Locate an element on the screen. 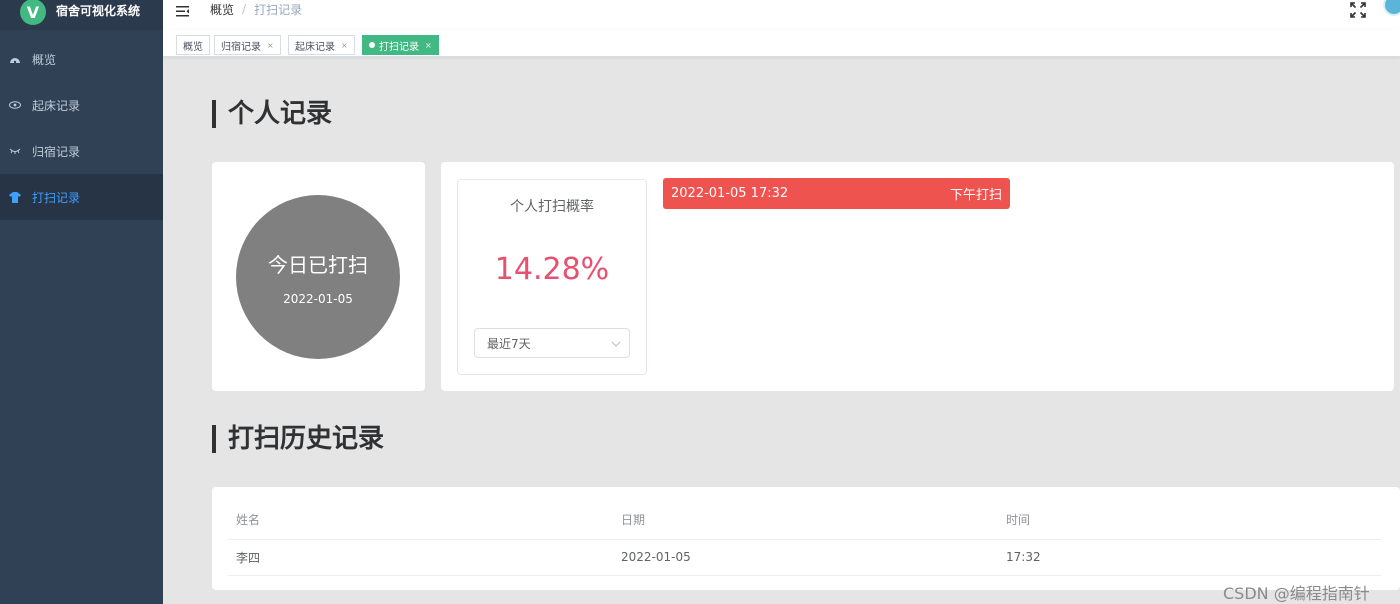  app-logo: V 宿舍可视化系统 is located at coordinates (81, 15).